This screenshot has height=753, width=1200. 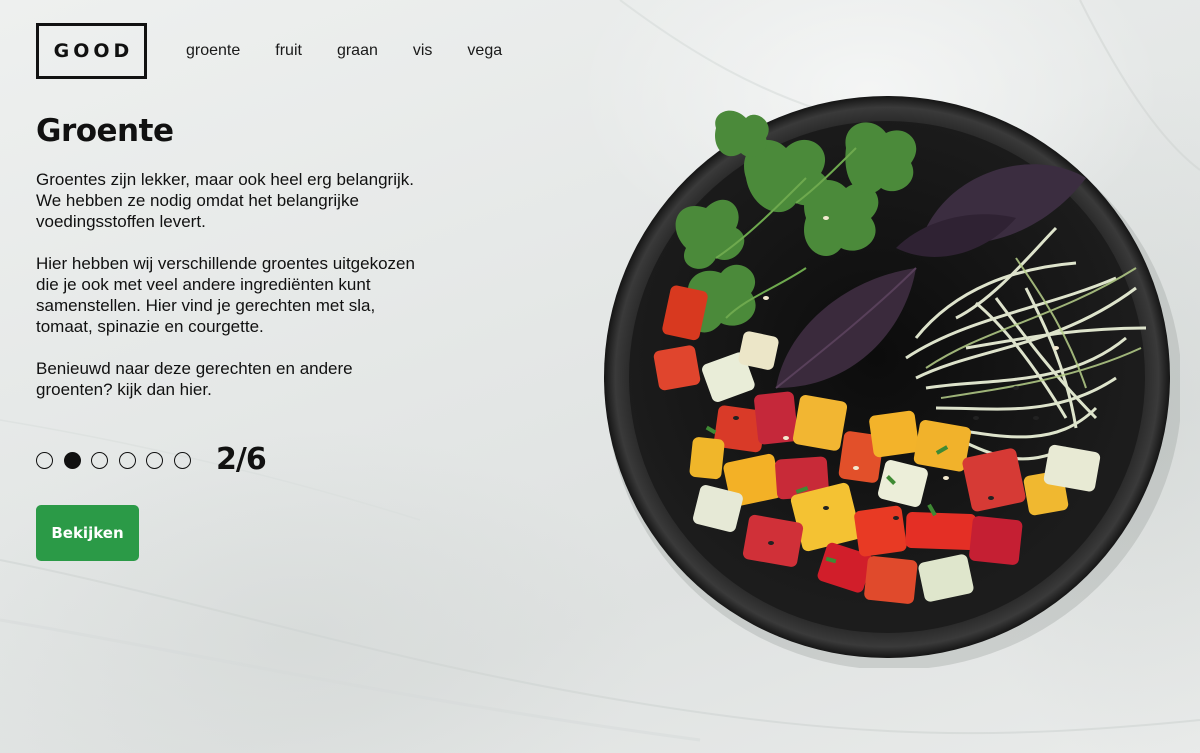 I want to click on carousel-counter: 2/6, so click(x=241, y=459).